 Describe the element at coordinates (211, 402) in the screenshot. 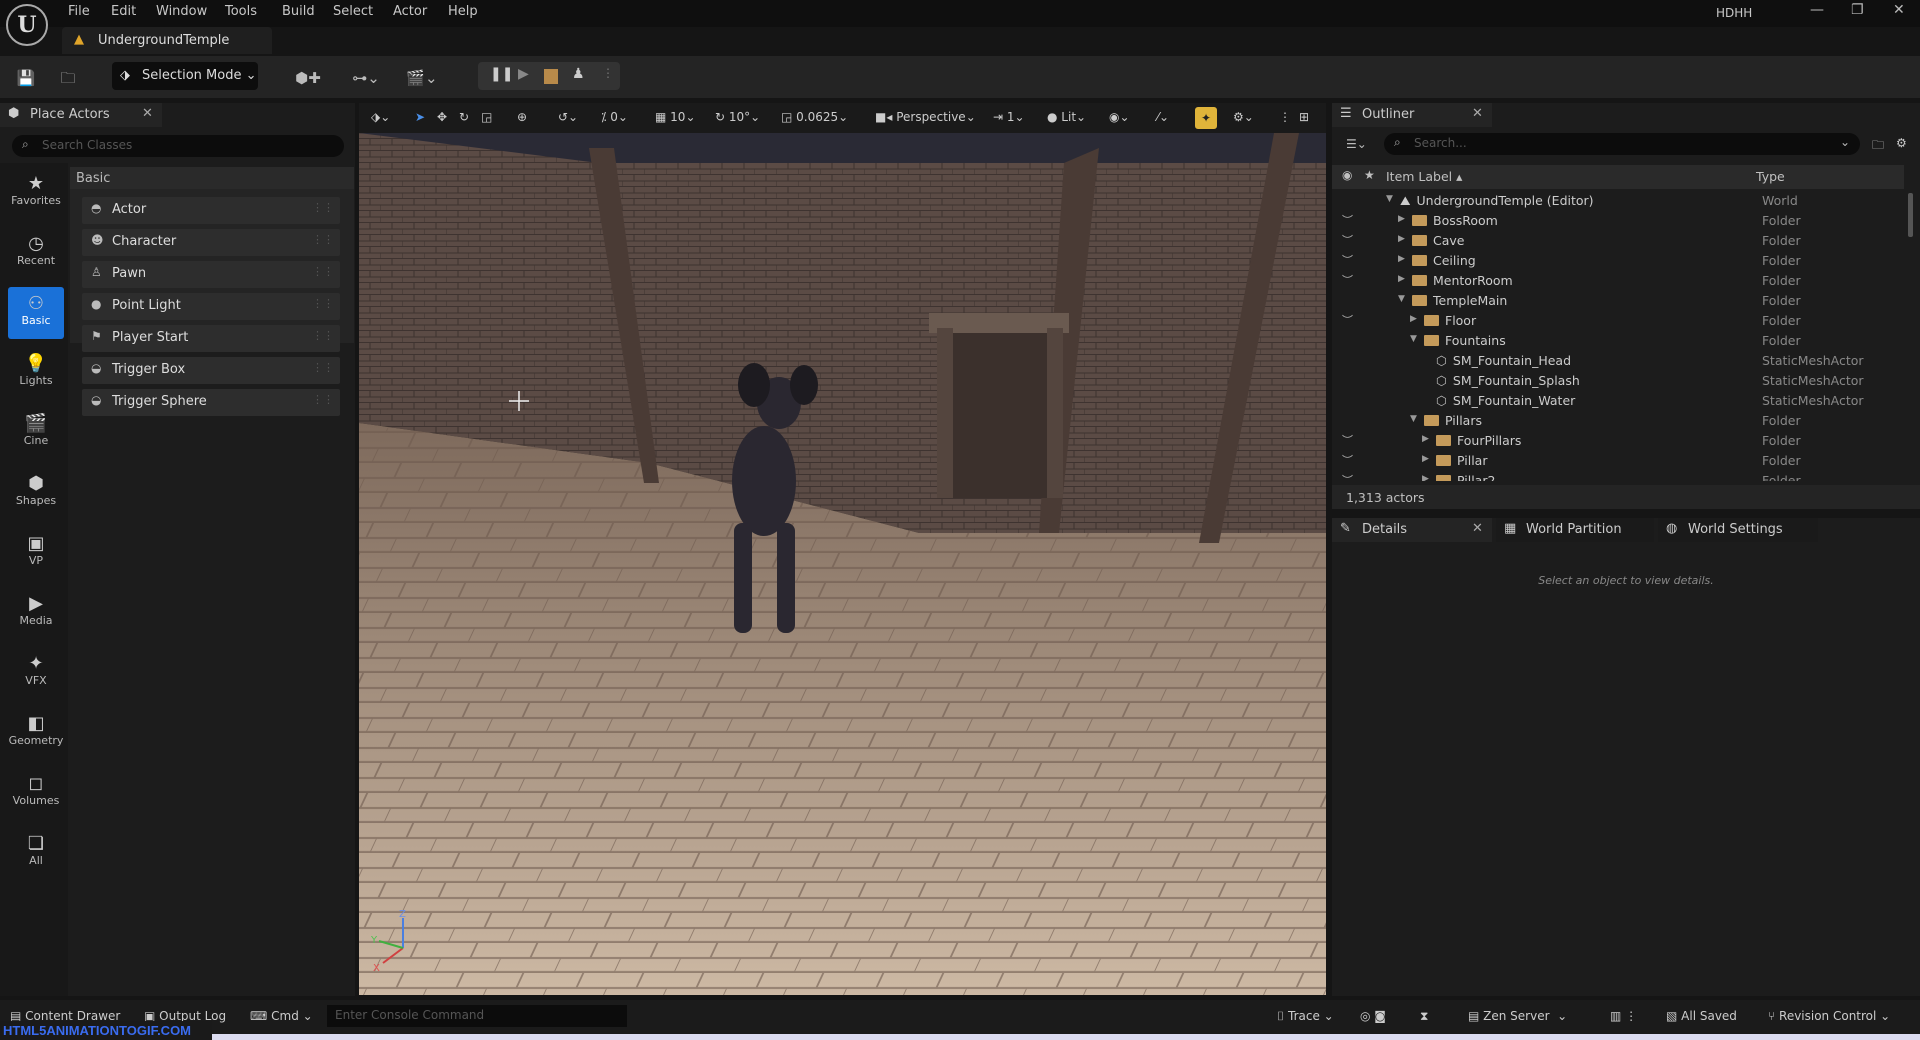

I see `actor-item: ◒ Trigger Sphere ⋮⋮` at that location.